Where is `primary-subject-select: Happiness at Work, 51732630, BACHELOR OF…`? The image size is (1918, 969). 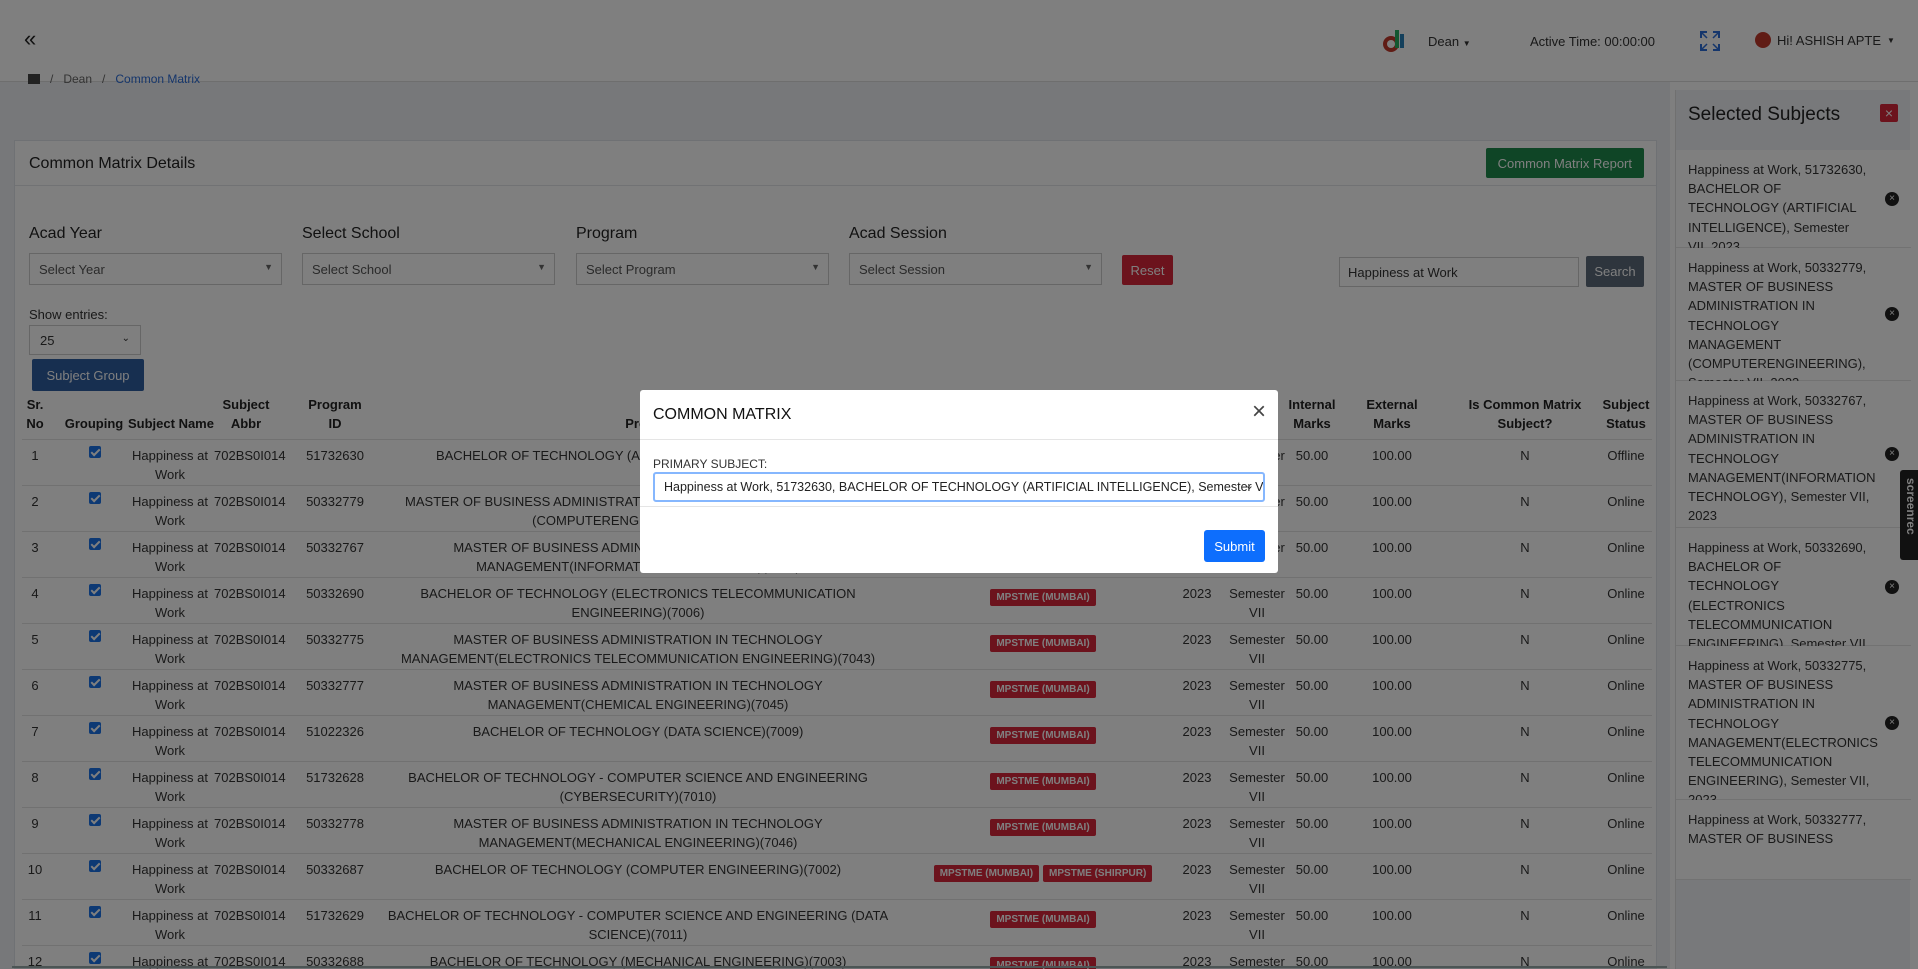
primary-subject-select: Happiness at Work, 51732630, BACHELOR OF… is located at coordinates (959, 487).